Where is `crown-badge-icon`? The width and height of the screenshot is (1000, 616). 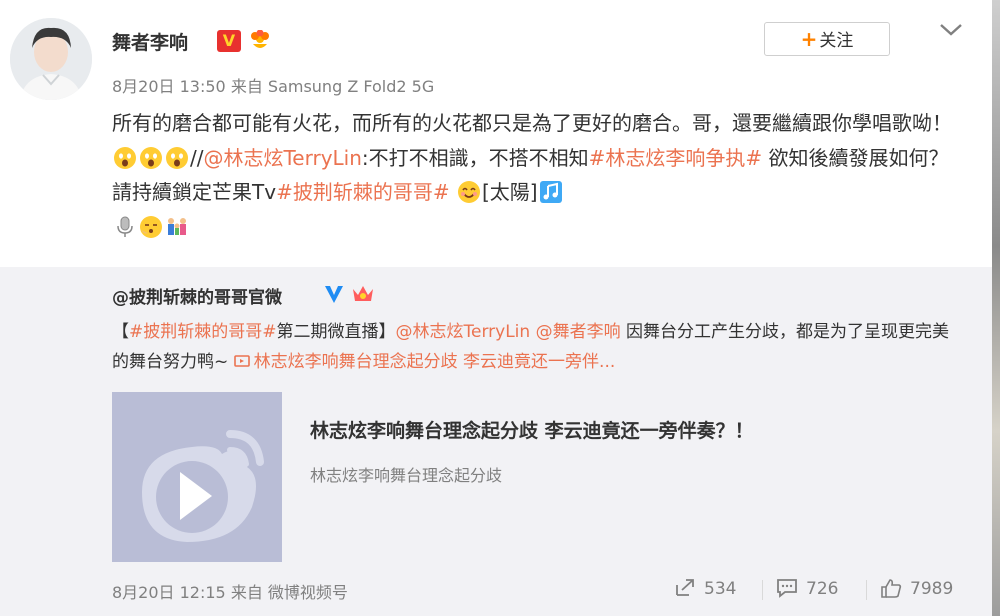 crown-badge-icon is located at coordinates (363, 294).